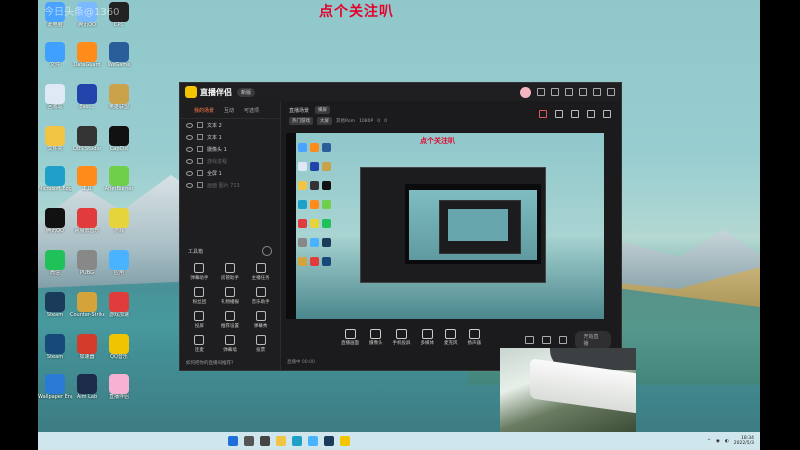  What do you see at coordinates (569, 92) in the screenshot?
I see `menu-icon` at bounding box center [569, 92].